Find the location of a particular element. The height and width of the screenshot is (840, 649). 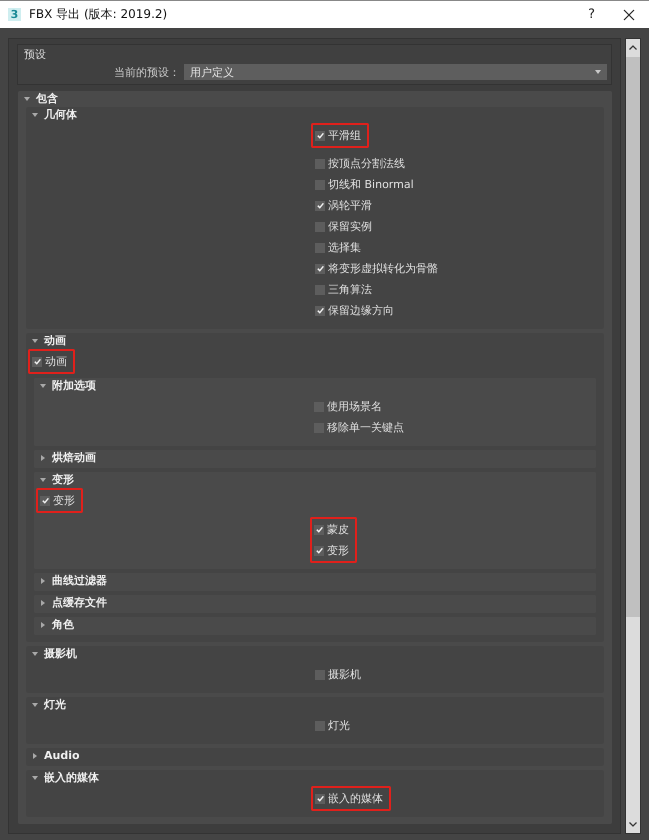

checkbox-label: 切线和 Binormal is located at coordinates (371, 184).